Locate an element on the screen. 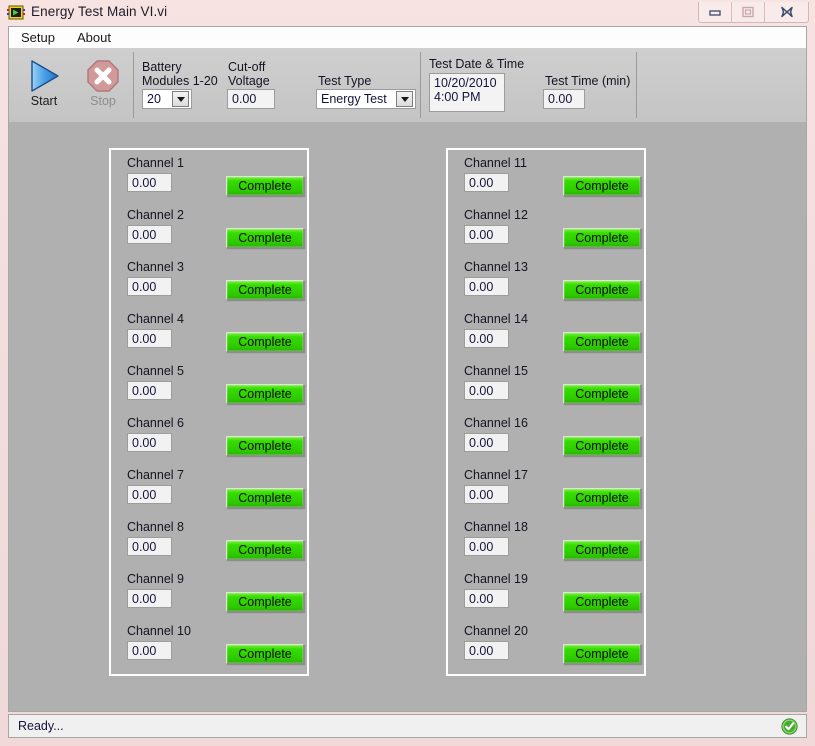  stop-octagon-icon is located at coordinates (103, 76).